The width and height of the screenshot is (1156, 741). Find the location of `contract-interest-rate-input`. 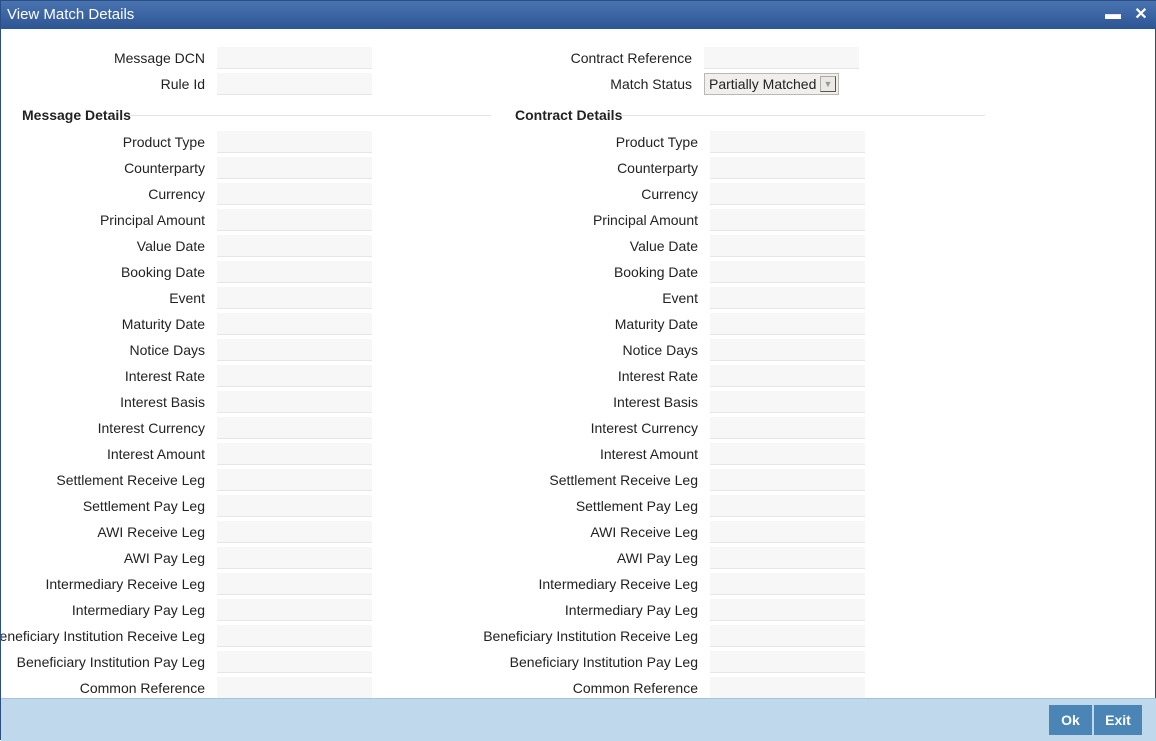

contract-interest-rate-input is located at coordinates (787, 376).